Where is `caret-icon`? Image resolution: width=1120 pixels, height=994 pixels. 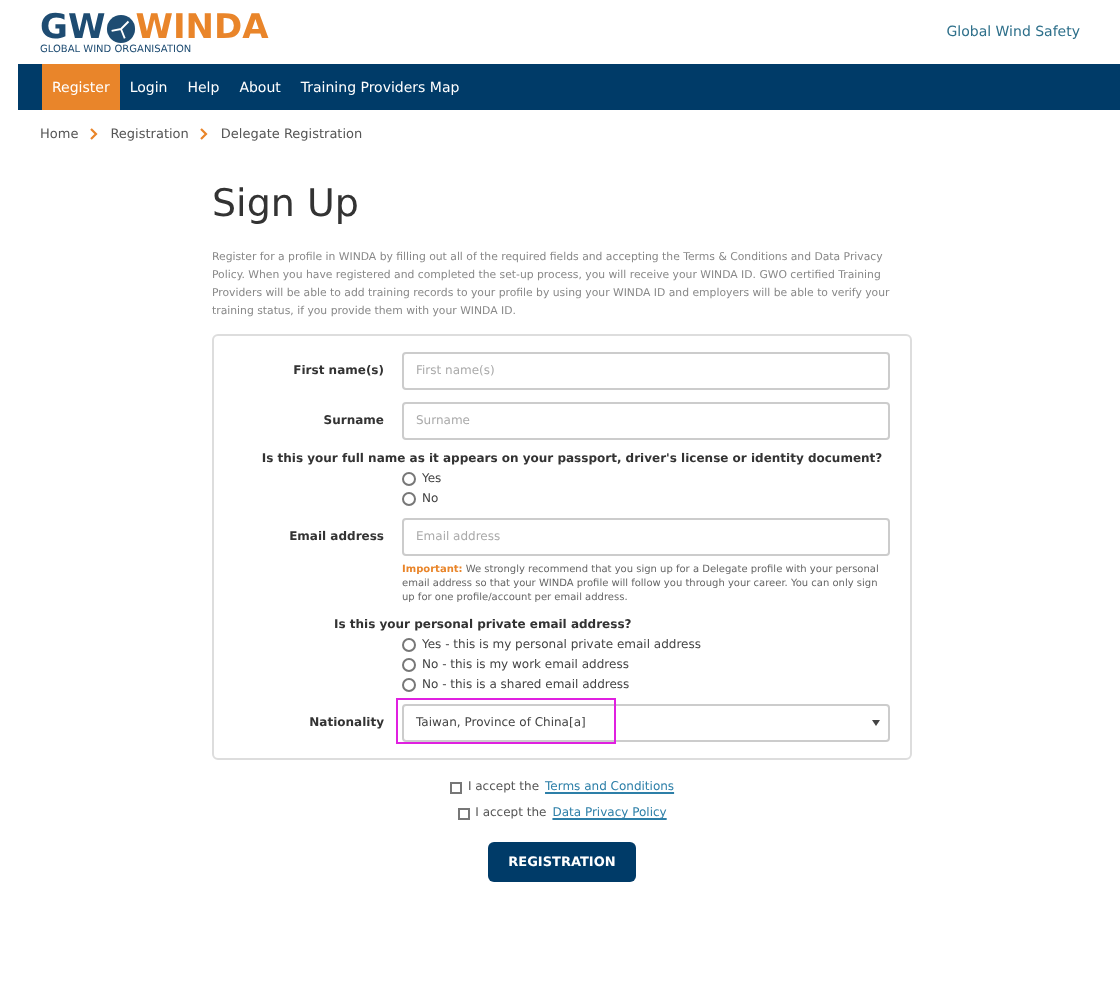
caret-icon is located at coordinates (876, 723).